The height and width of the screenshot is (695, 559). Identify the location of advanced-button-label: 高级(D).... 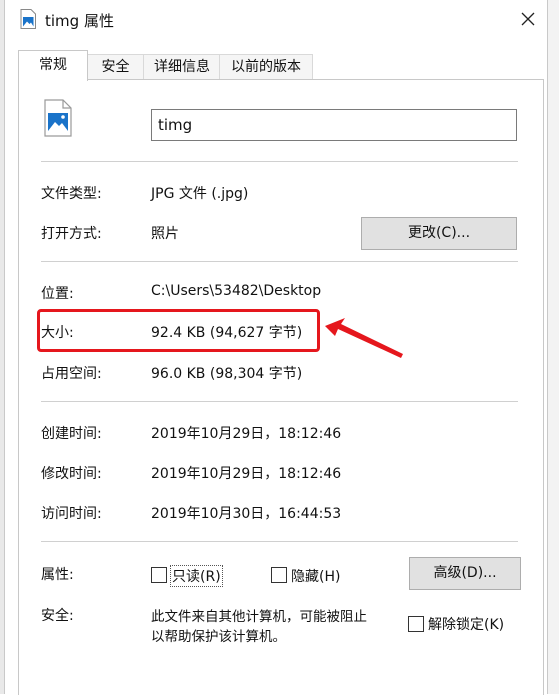
(465, 573).